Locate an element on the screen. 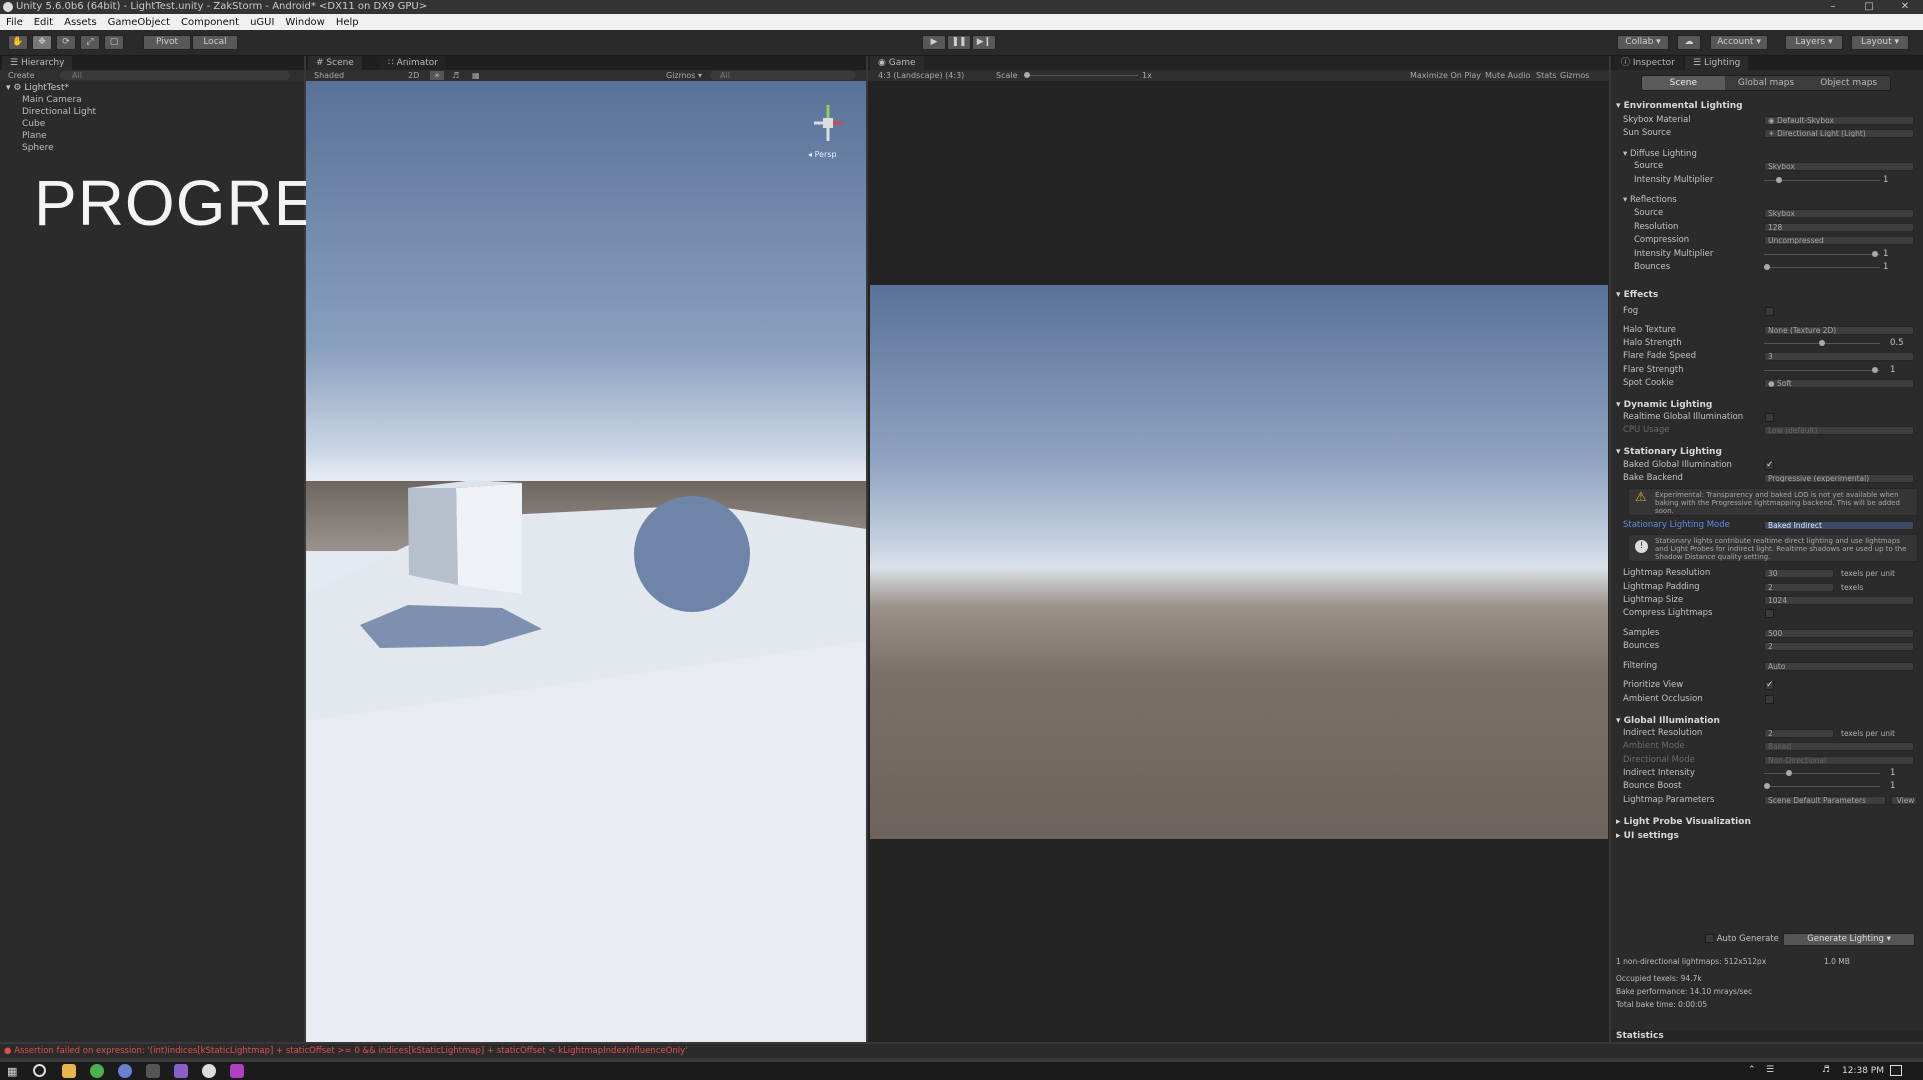  dynamic-header: ▾ Dynamic Lighting is located at coordinates (1664, 405).